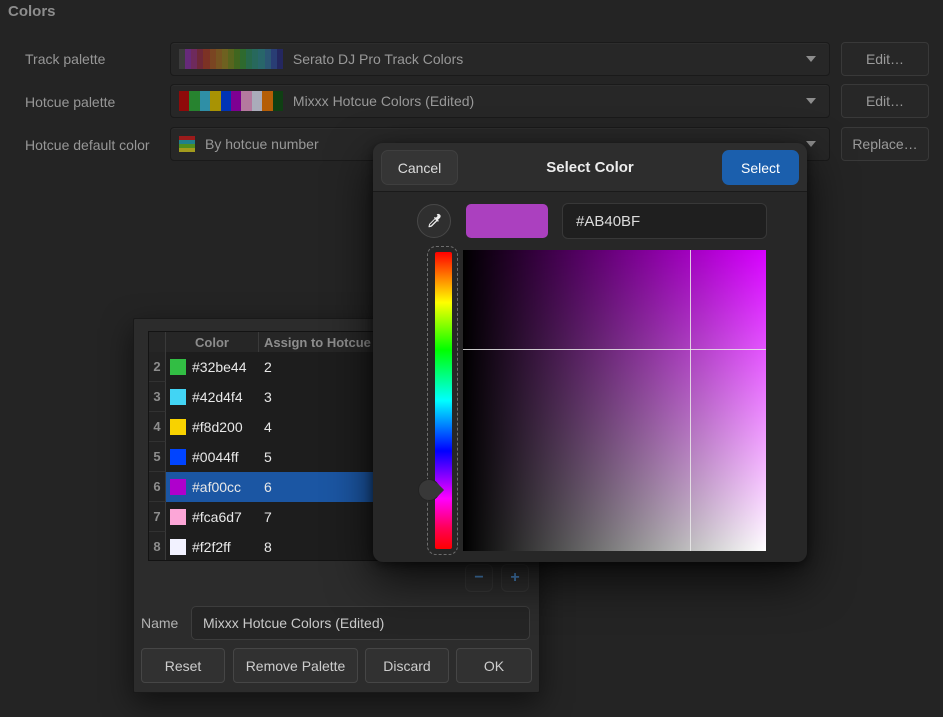 The width and height of the screenshot is (943, 717). I want to click on row-number: 6, so click(157, 487).